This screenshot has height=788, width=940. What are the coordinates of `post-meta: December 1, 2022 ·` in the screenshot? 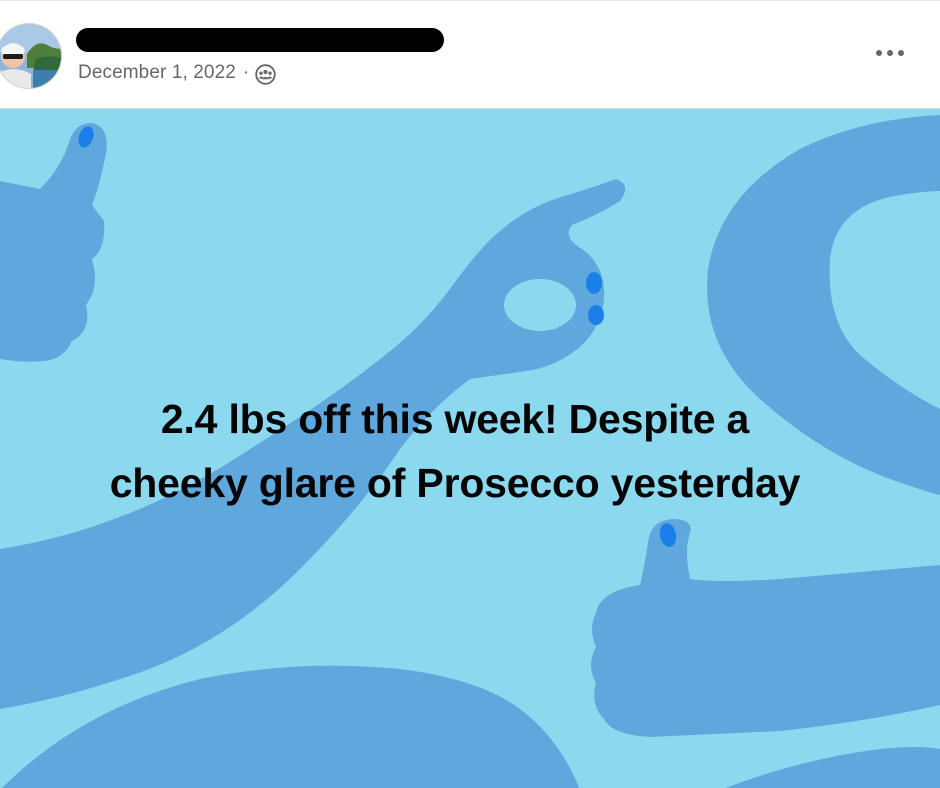 It's located at (177, 73).